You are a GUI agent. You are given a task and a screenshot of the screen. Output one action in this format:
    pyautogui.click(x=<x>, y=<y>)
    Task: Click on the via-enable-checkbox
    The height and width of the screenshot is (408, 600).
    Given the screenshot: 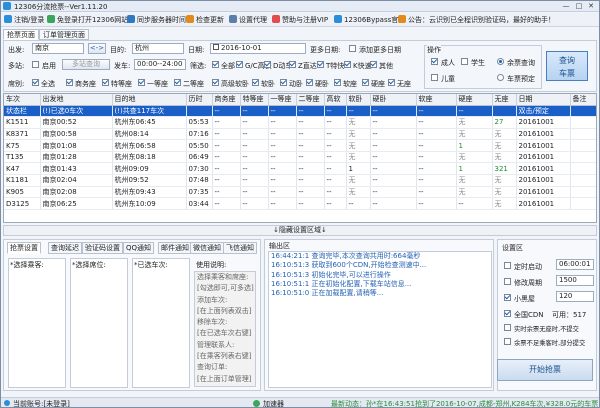 What is the action you would take?
    pyautogui.click(x=35, y=64)
    